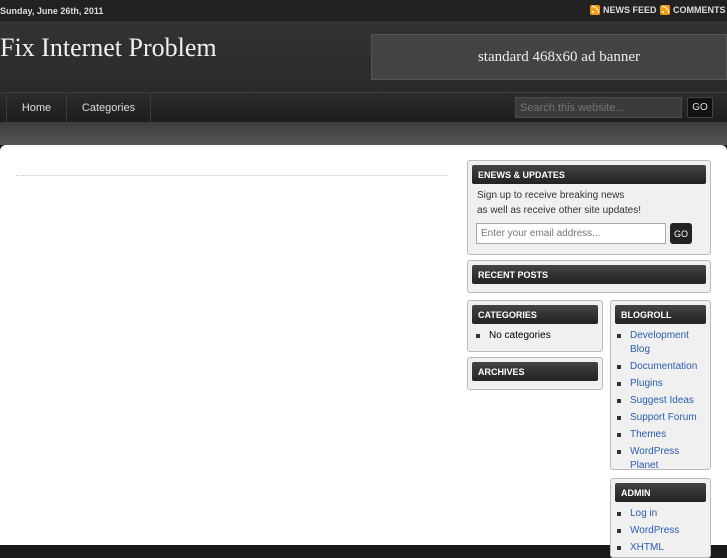  I want to click on admin-list: Log in WordPress XHTML, so click(663, 532).